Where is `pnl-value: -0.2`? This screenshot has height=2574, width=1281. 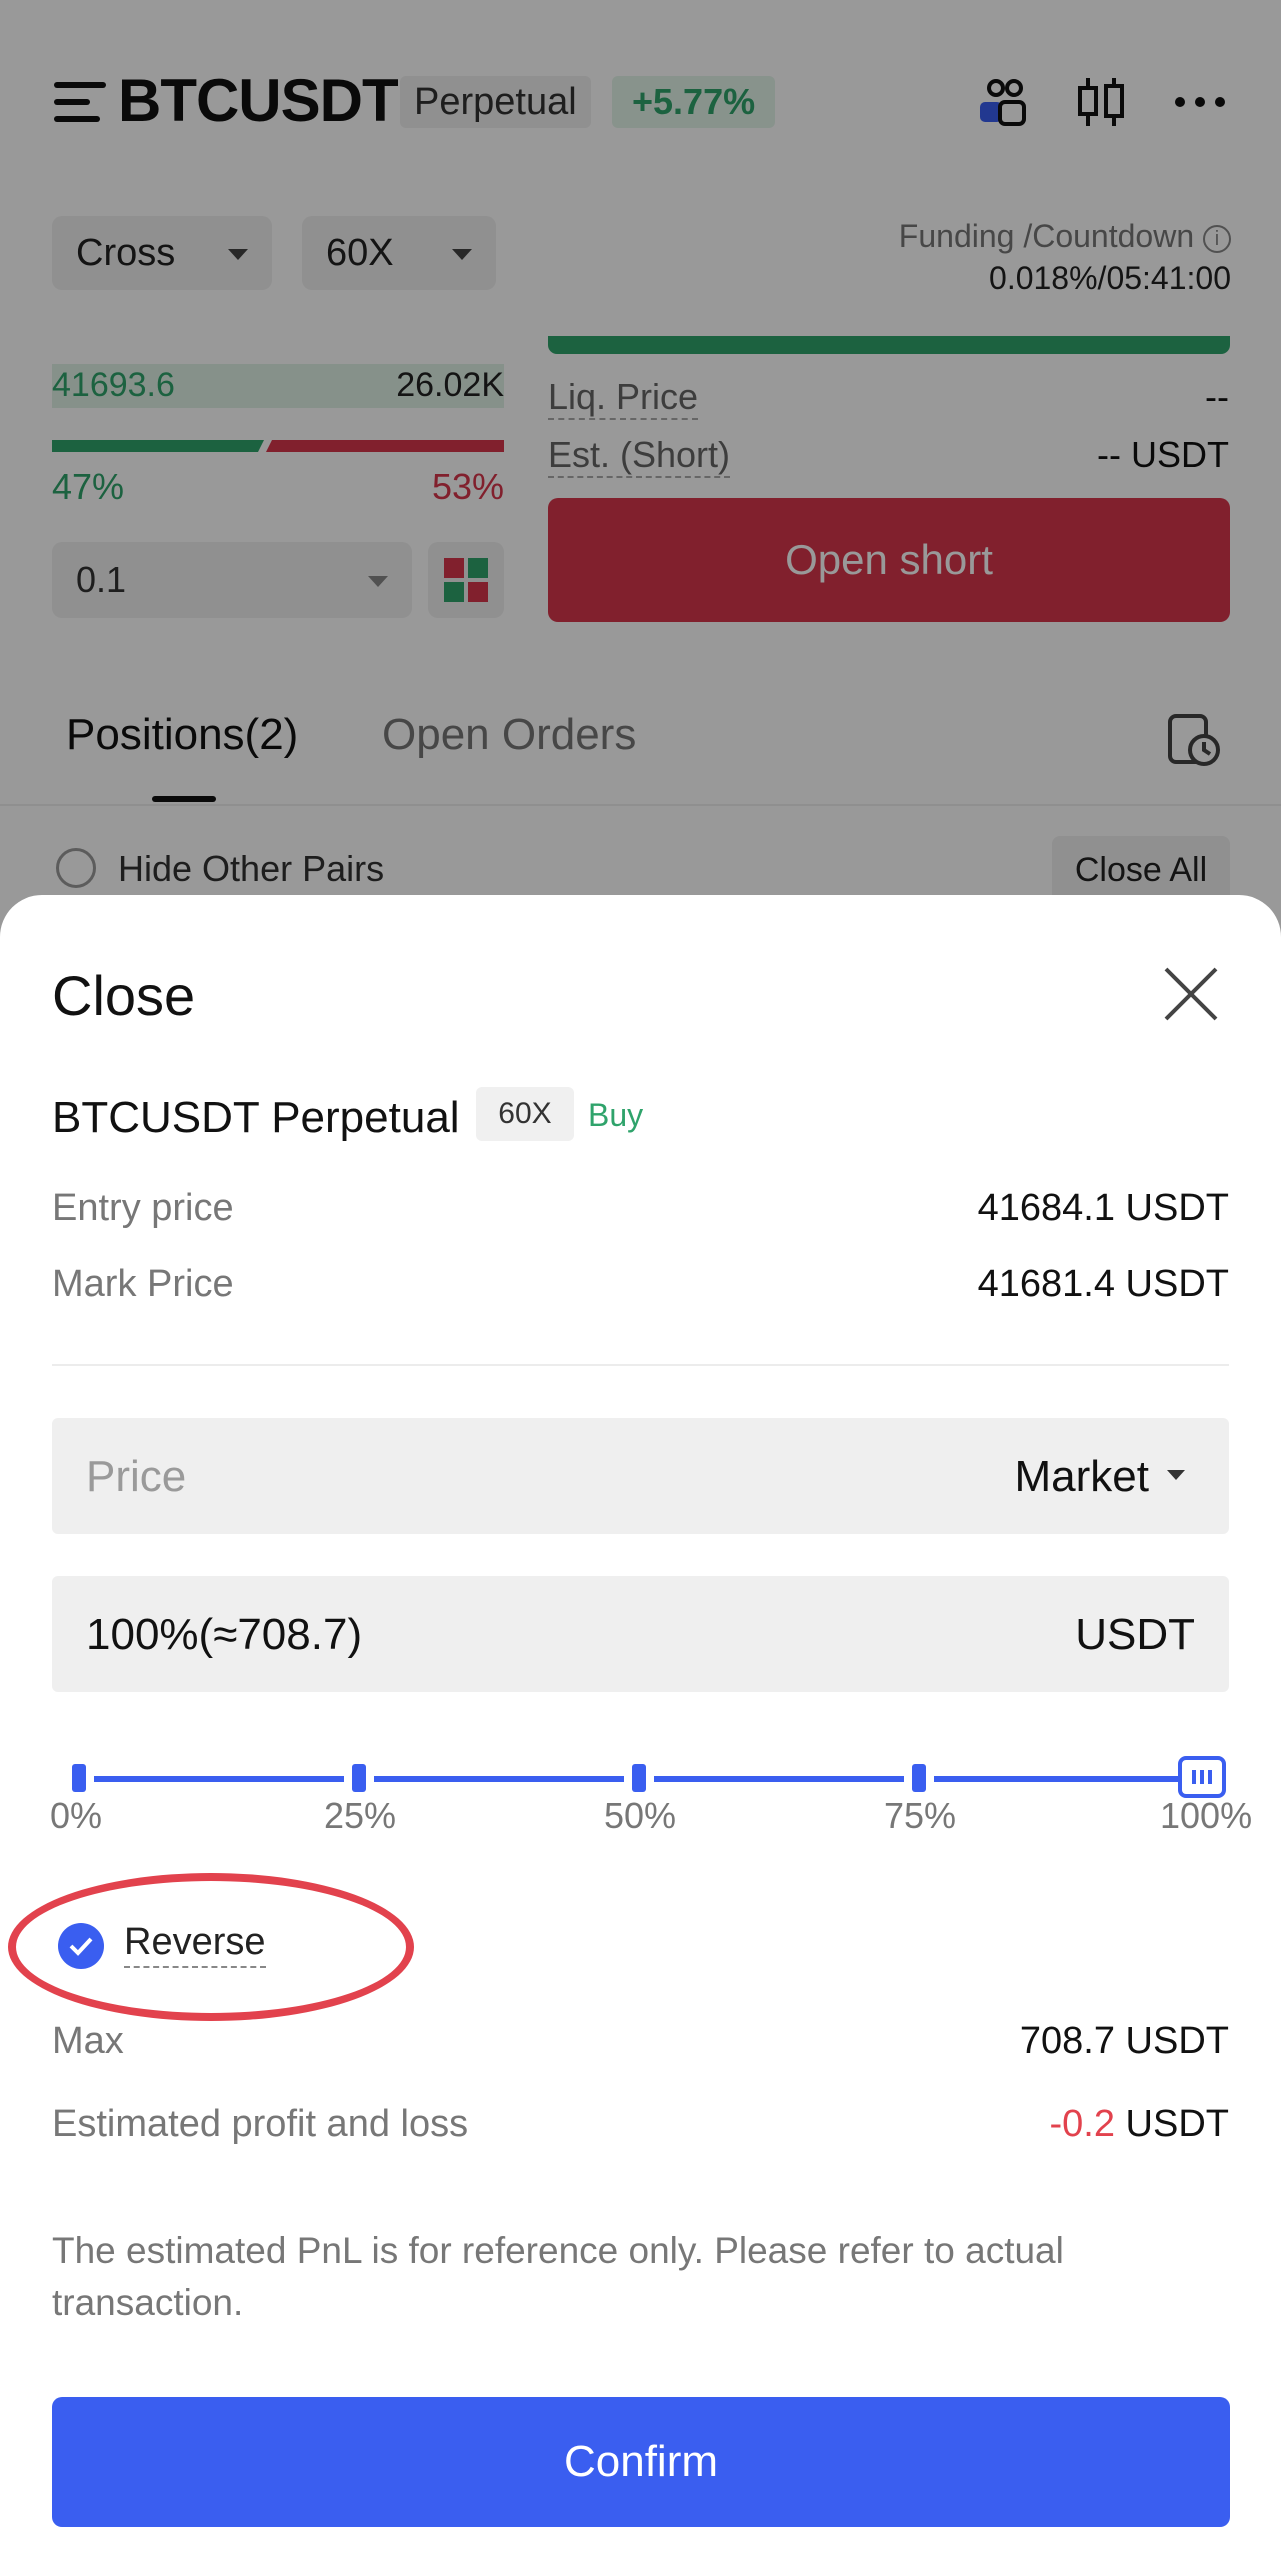
pnl-value: -0.2 is located at coordinates (1082, 2124).